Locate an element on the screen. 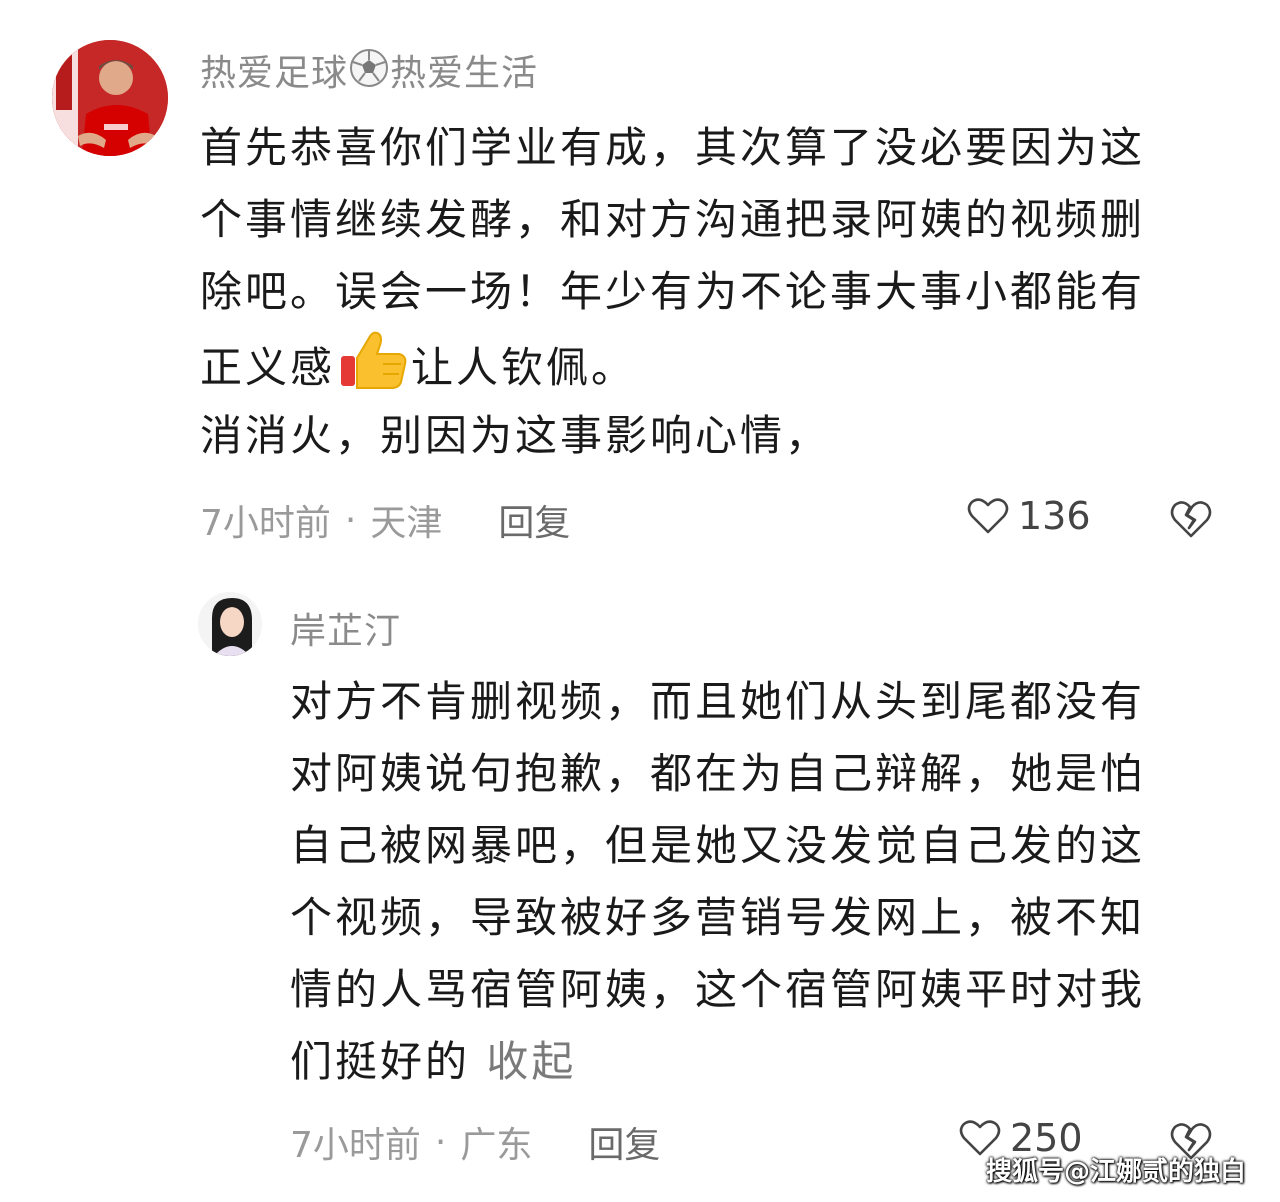 The height and width of the screenshot is (1202, 1280). comment-line-text: 们挺好的 is located at coordinates (380, 1061).